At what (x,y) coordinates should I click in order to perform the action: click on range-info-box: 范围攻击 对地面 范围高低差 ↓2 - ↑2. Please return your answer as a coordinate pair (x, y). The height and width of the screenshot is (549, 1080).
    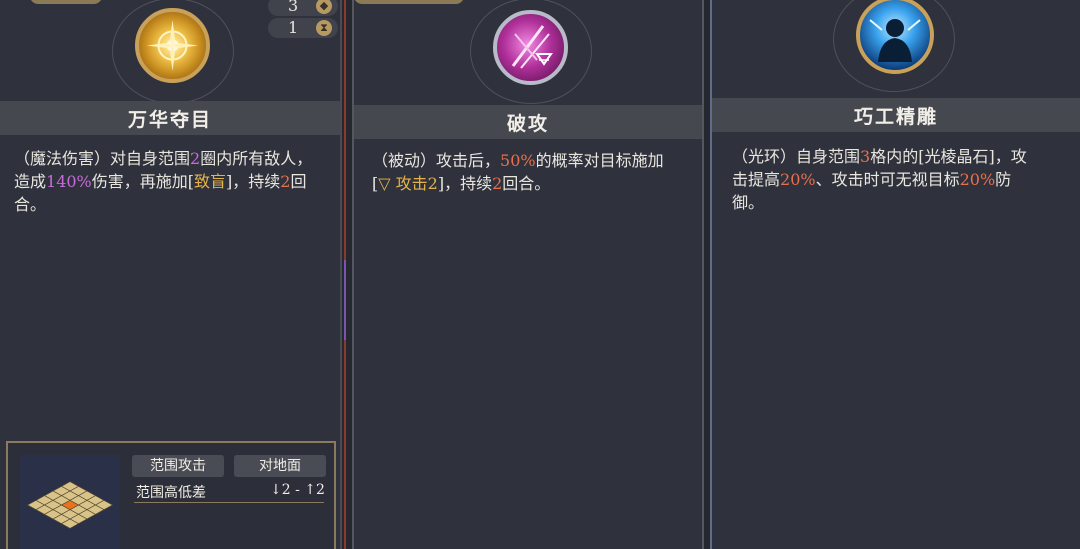
    Looking at the image, I should click on (171, 495).